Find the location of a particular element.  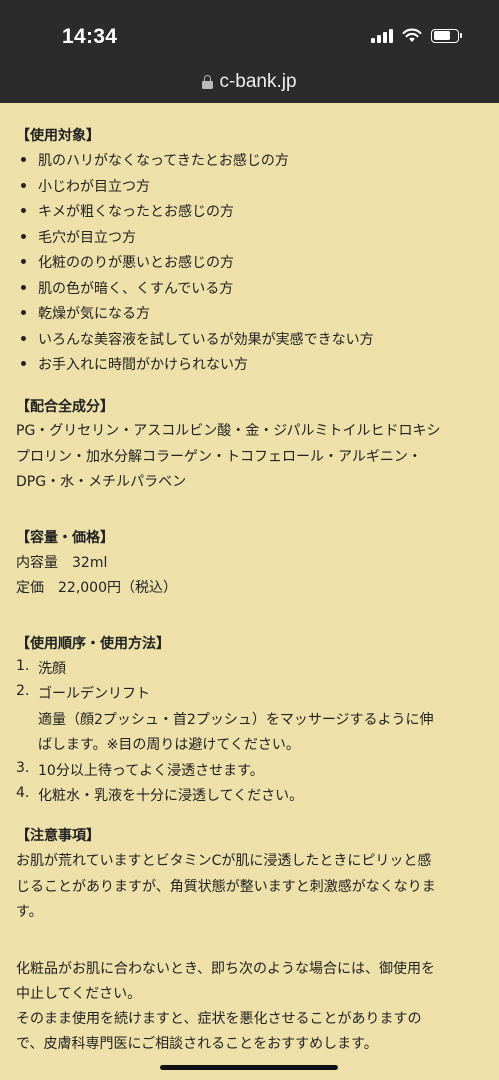

usage-step-detail: ばします。※目の周りは避けてください。 is located at coordinates (169, 745).